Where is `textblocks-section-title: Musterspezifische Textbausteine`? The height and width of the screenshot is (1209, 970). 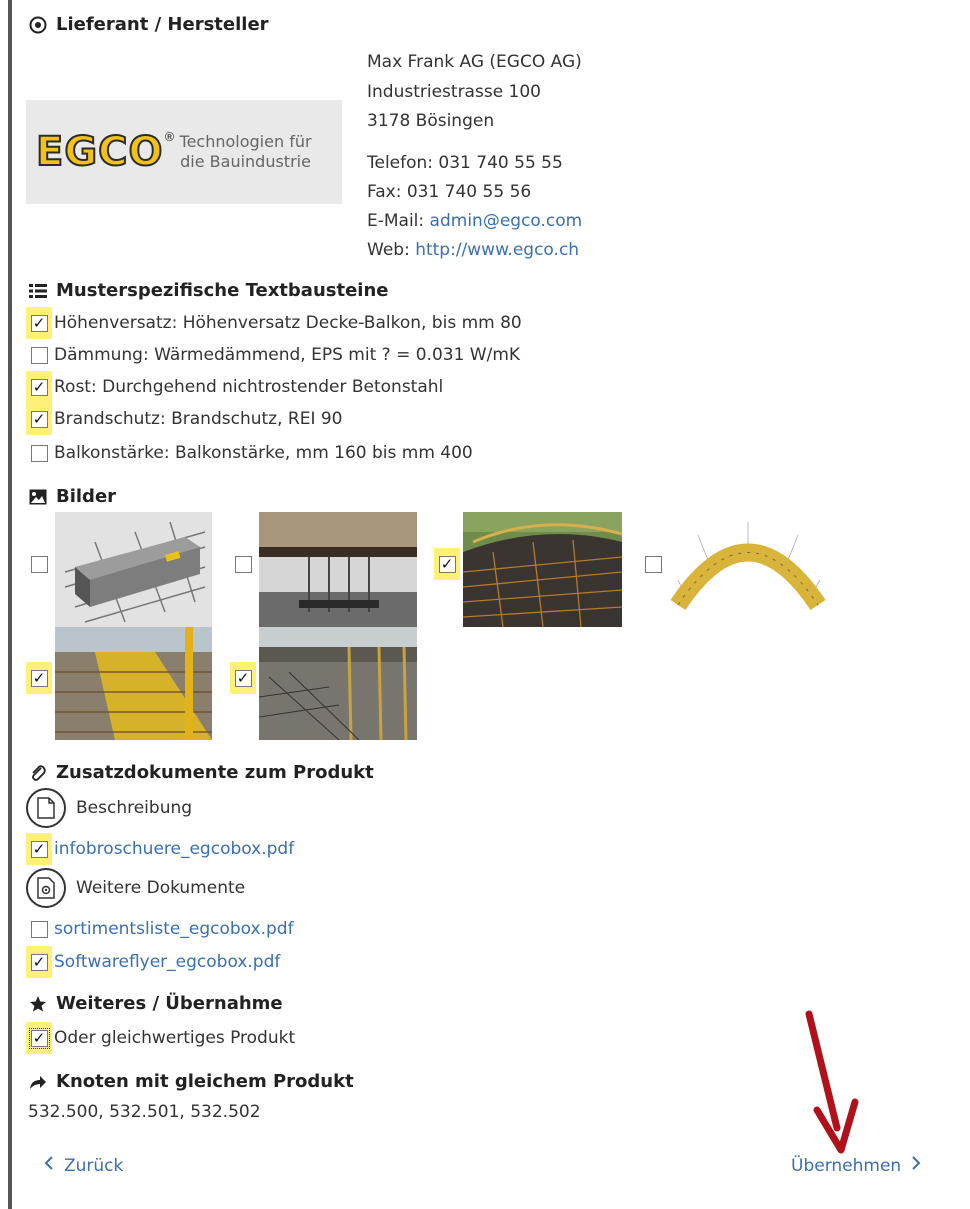 textblocks-section-title: Musterspezifische Textbausteine is located at coordinates (208, 290).